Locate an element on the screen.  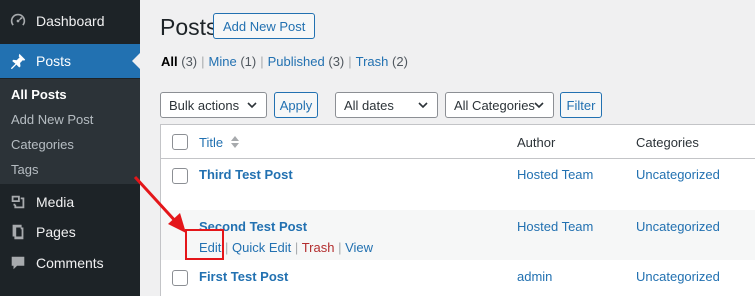
row-actions: Edit | Quick Edit | Trash | View is located at coordinates (286, 247).